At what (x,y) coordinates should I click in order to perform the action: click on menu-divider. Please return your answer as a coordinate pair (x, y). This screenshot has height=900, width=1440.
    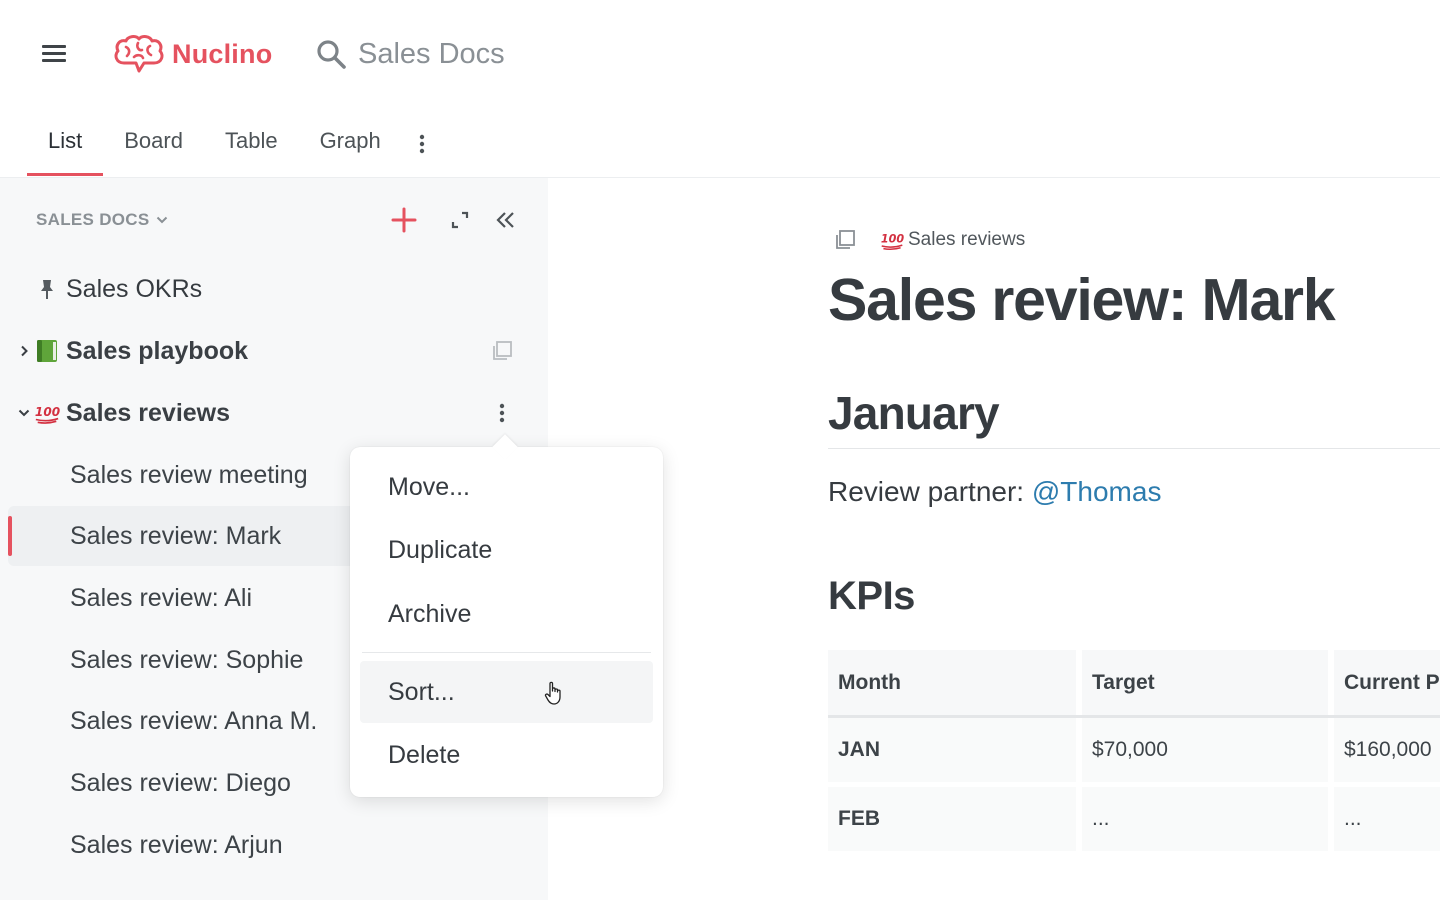
    Looking at the image, I should click on (506, 652).